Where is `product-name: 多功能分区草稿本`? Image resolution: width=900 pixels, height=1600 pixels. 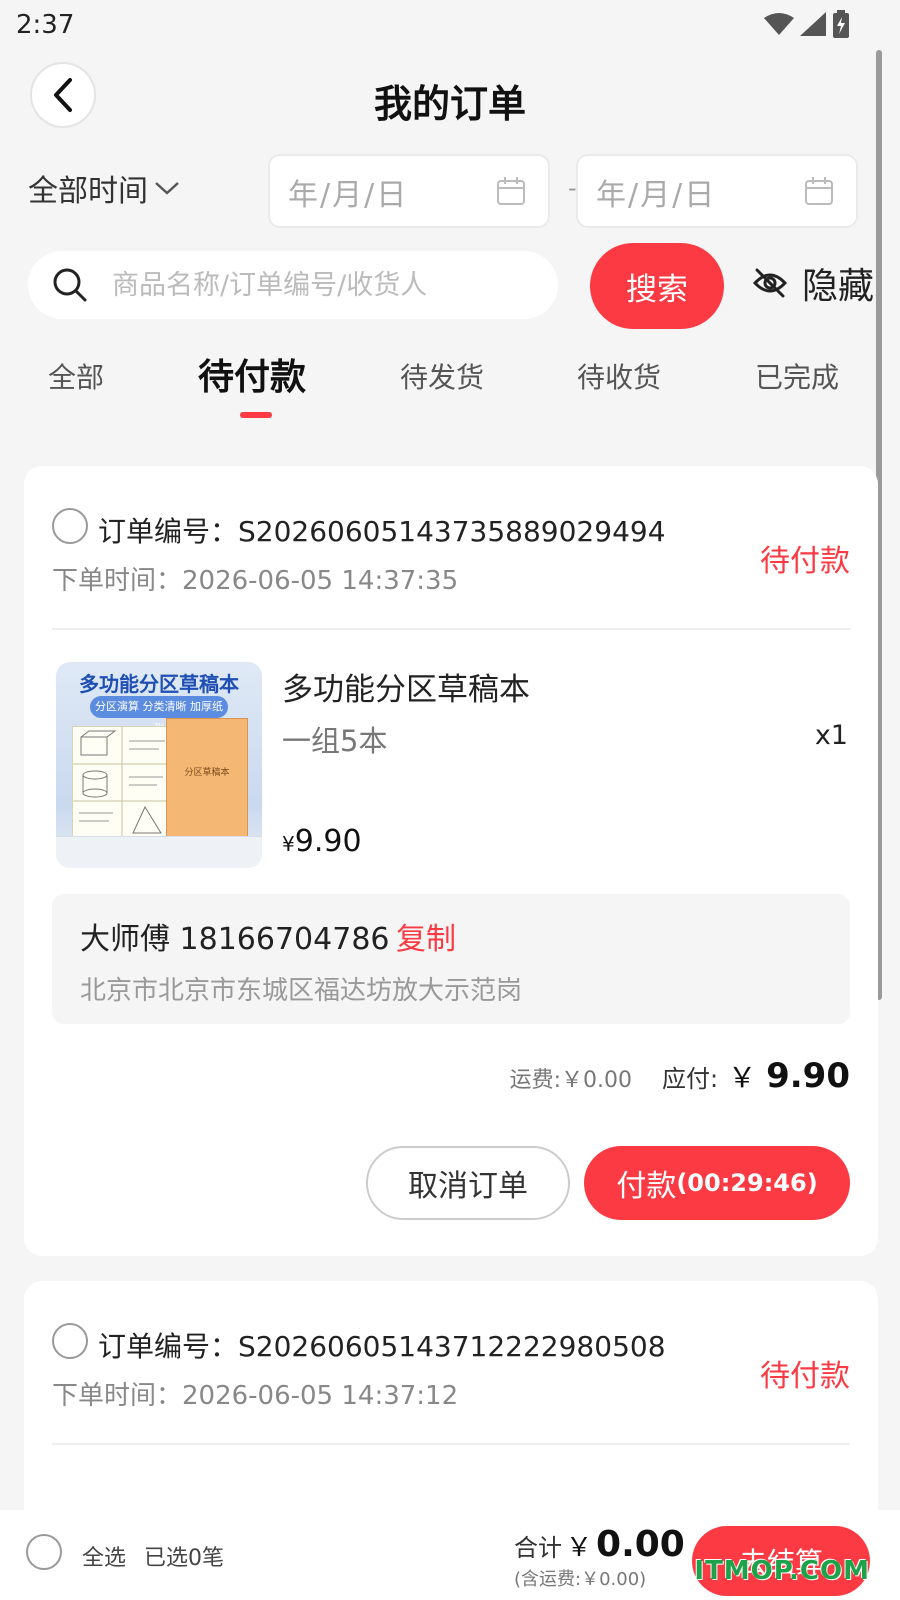
product-name: 多功能分区草稿本 is located at coordinates (406, 686).